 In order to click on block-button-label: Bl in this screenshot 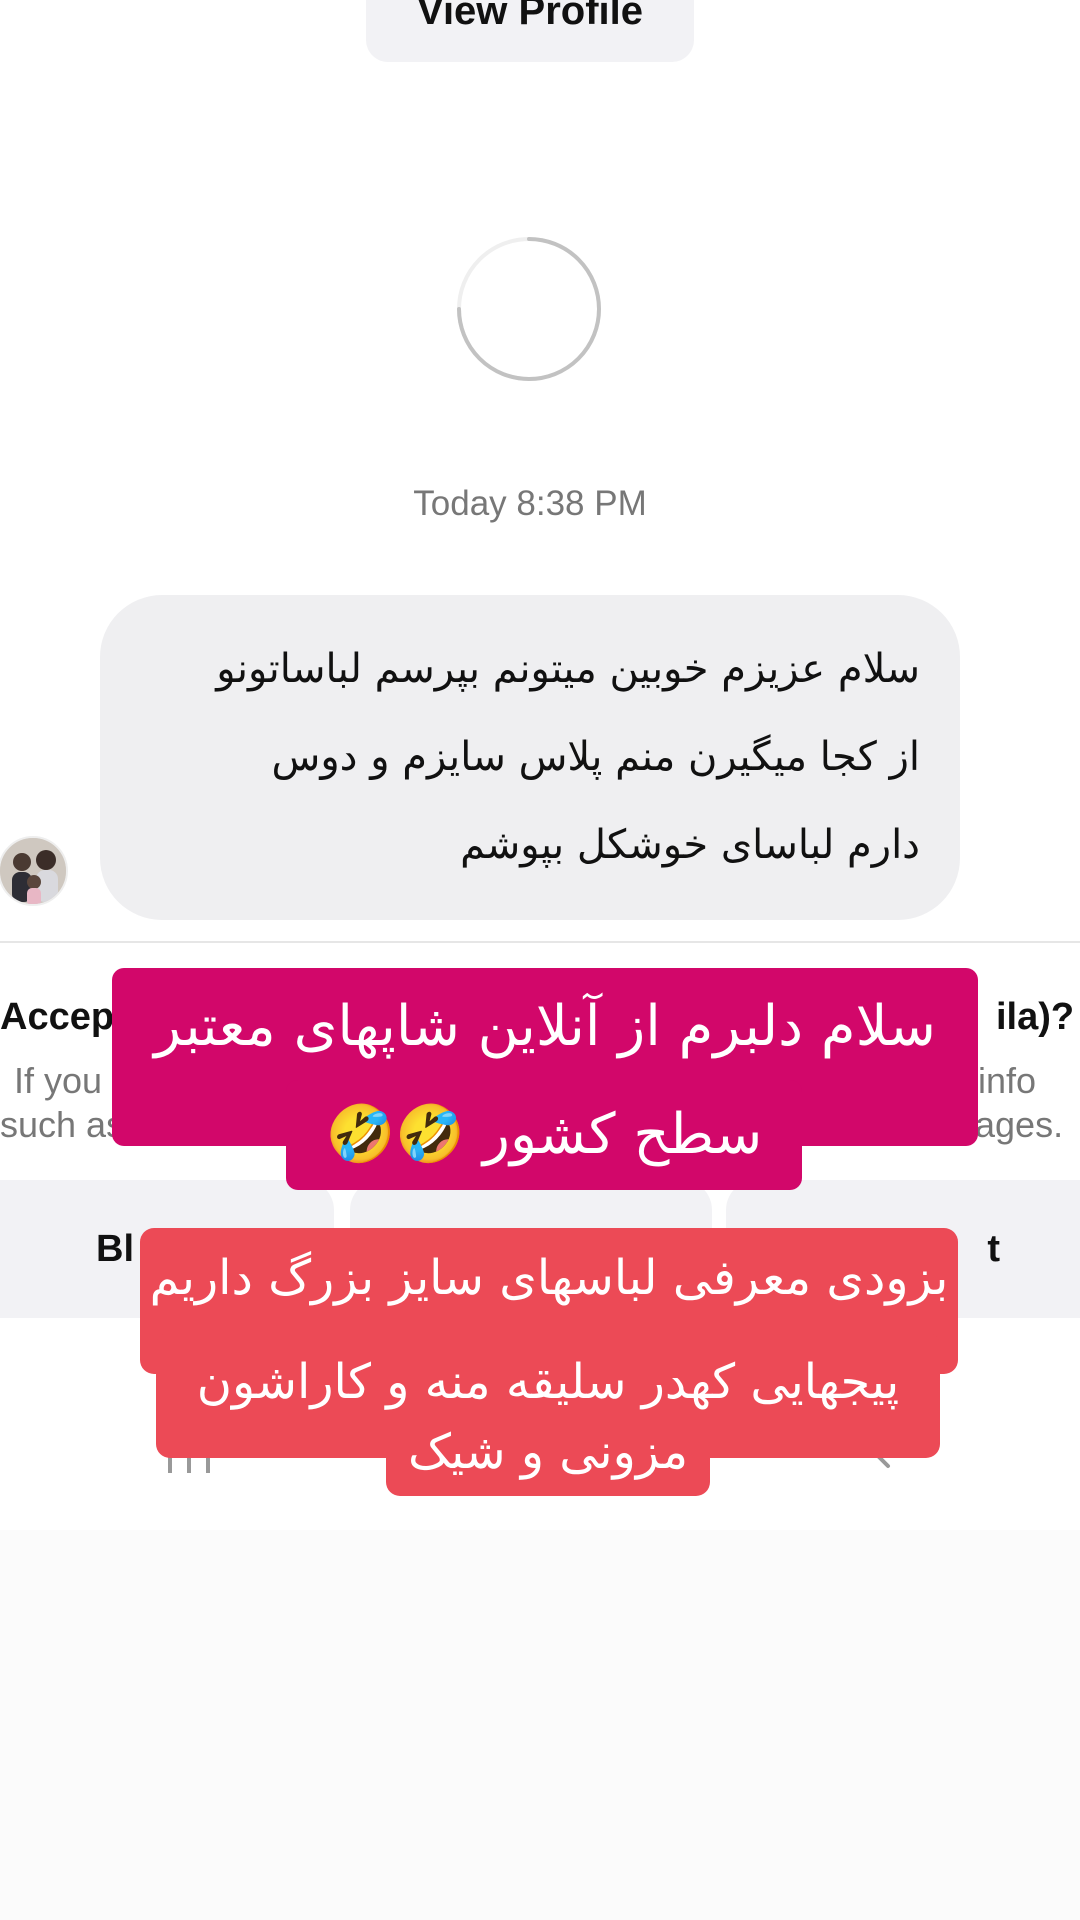, I will do `click(115, 1248)`.